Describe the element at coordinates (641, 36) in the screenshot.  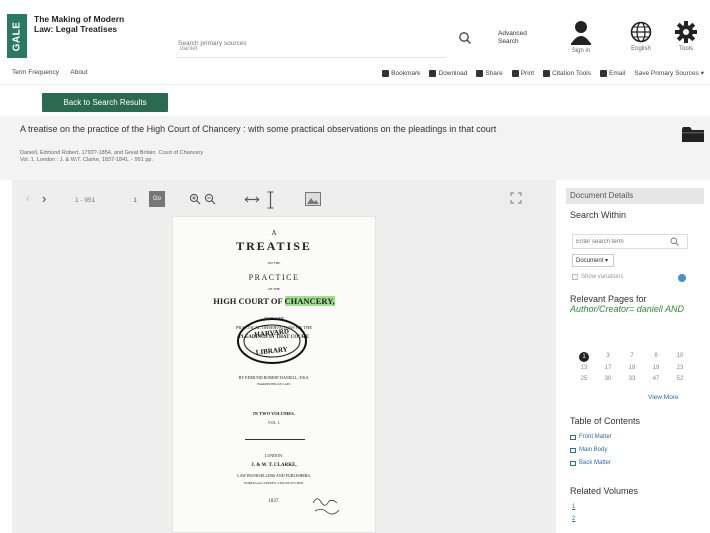
I see `language-button: English` at that location.